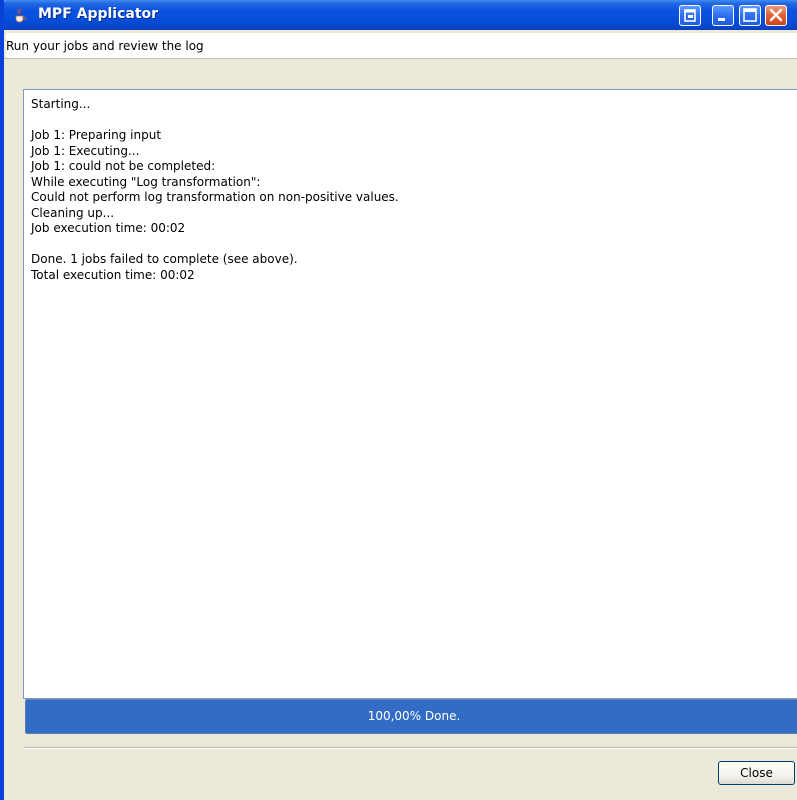 The height and width of the screenshot is (800, 797). I want to click on progress-label: 100,00% Done., so click(414, 716).